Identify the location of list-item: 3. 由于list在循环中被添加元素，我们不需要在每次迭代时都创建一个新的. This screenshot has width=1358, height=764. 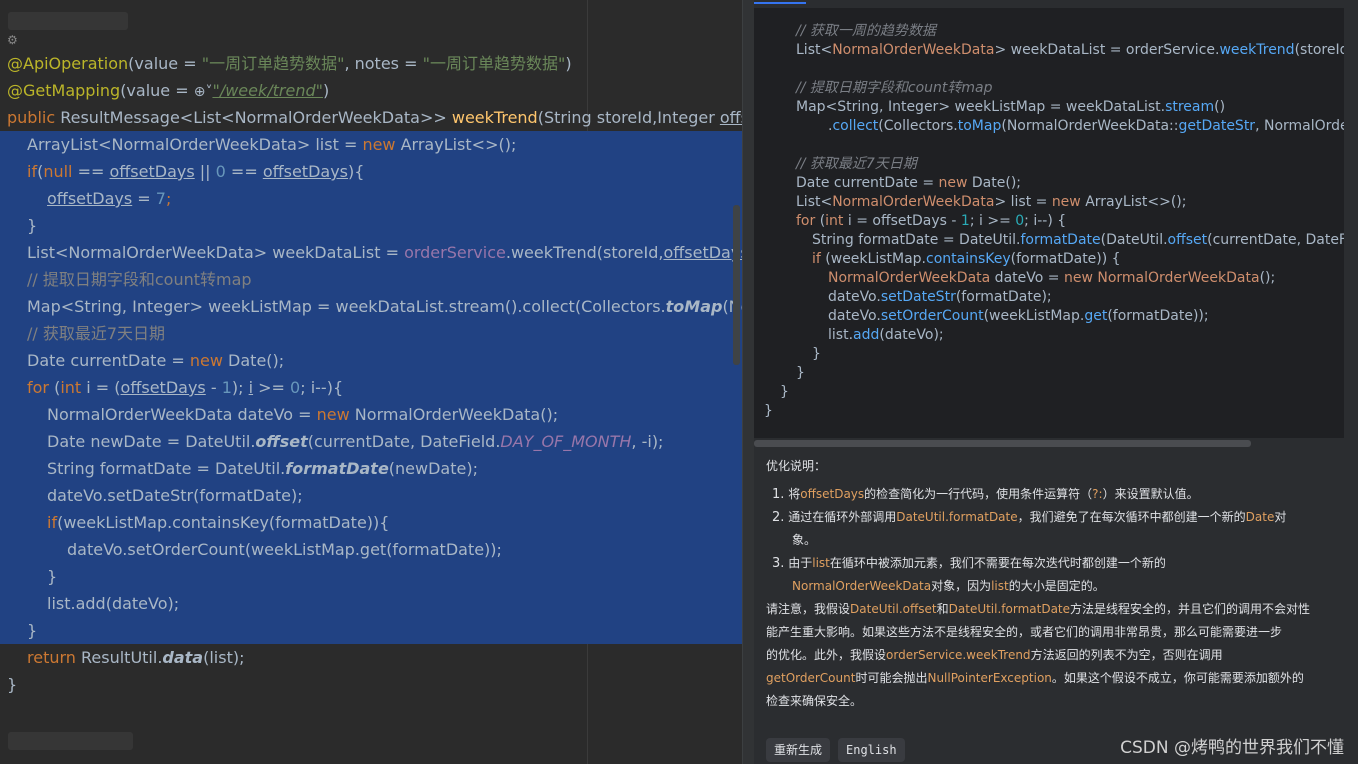
(969, 563).